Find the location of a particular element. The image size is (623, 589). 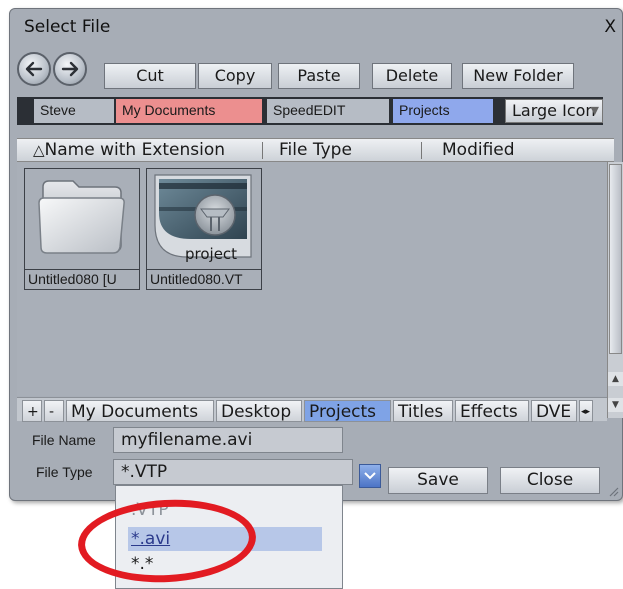

chevron-down-icon is located at coordinates (370, 476).